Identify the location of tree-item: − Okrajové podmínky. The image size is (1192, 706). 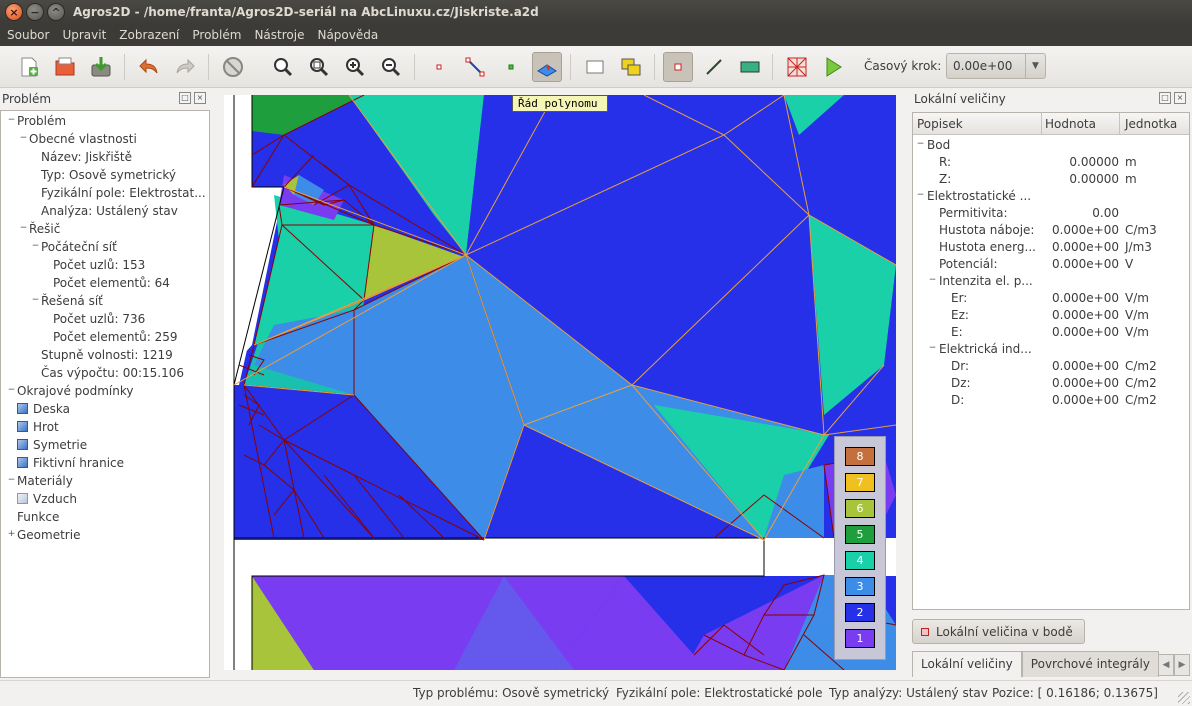
(71, 391).